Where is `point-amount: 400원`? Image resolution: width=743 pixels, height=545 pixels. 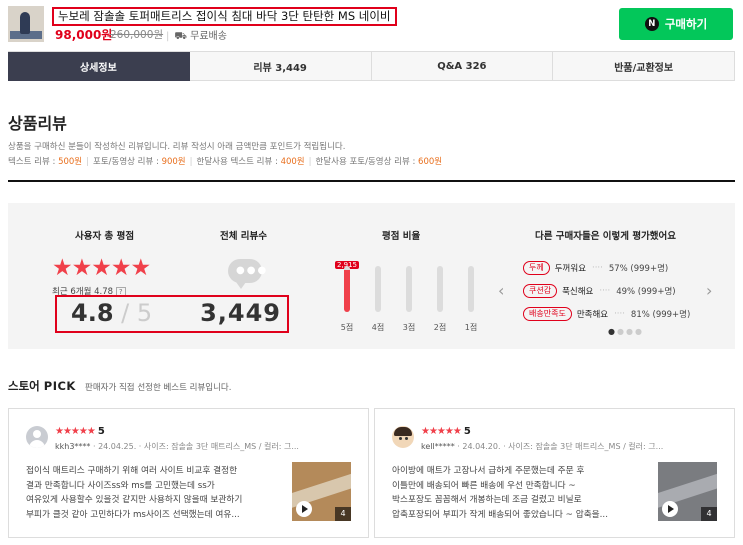
point-amount: 400원 is located at coordinates (292, 162).